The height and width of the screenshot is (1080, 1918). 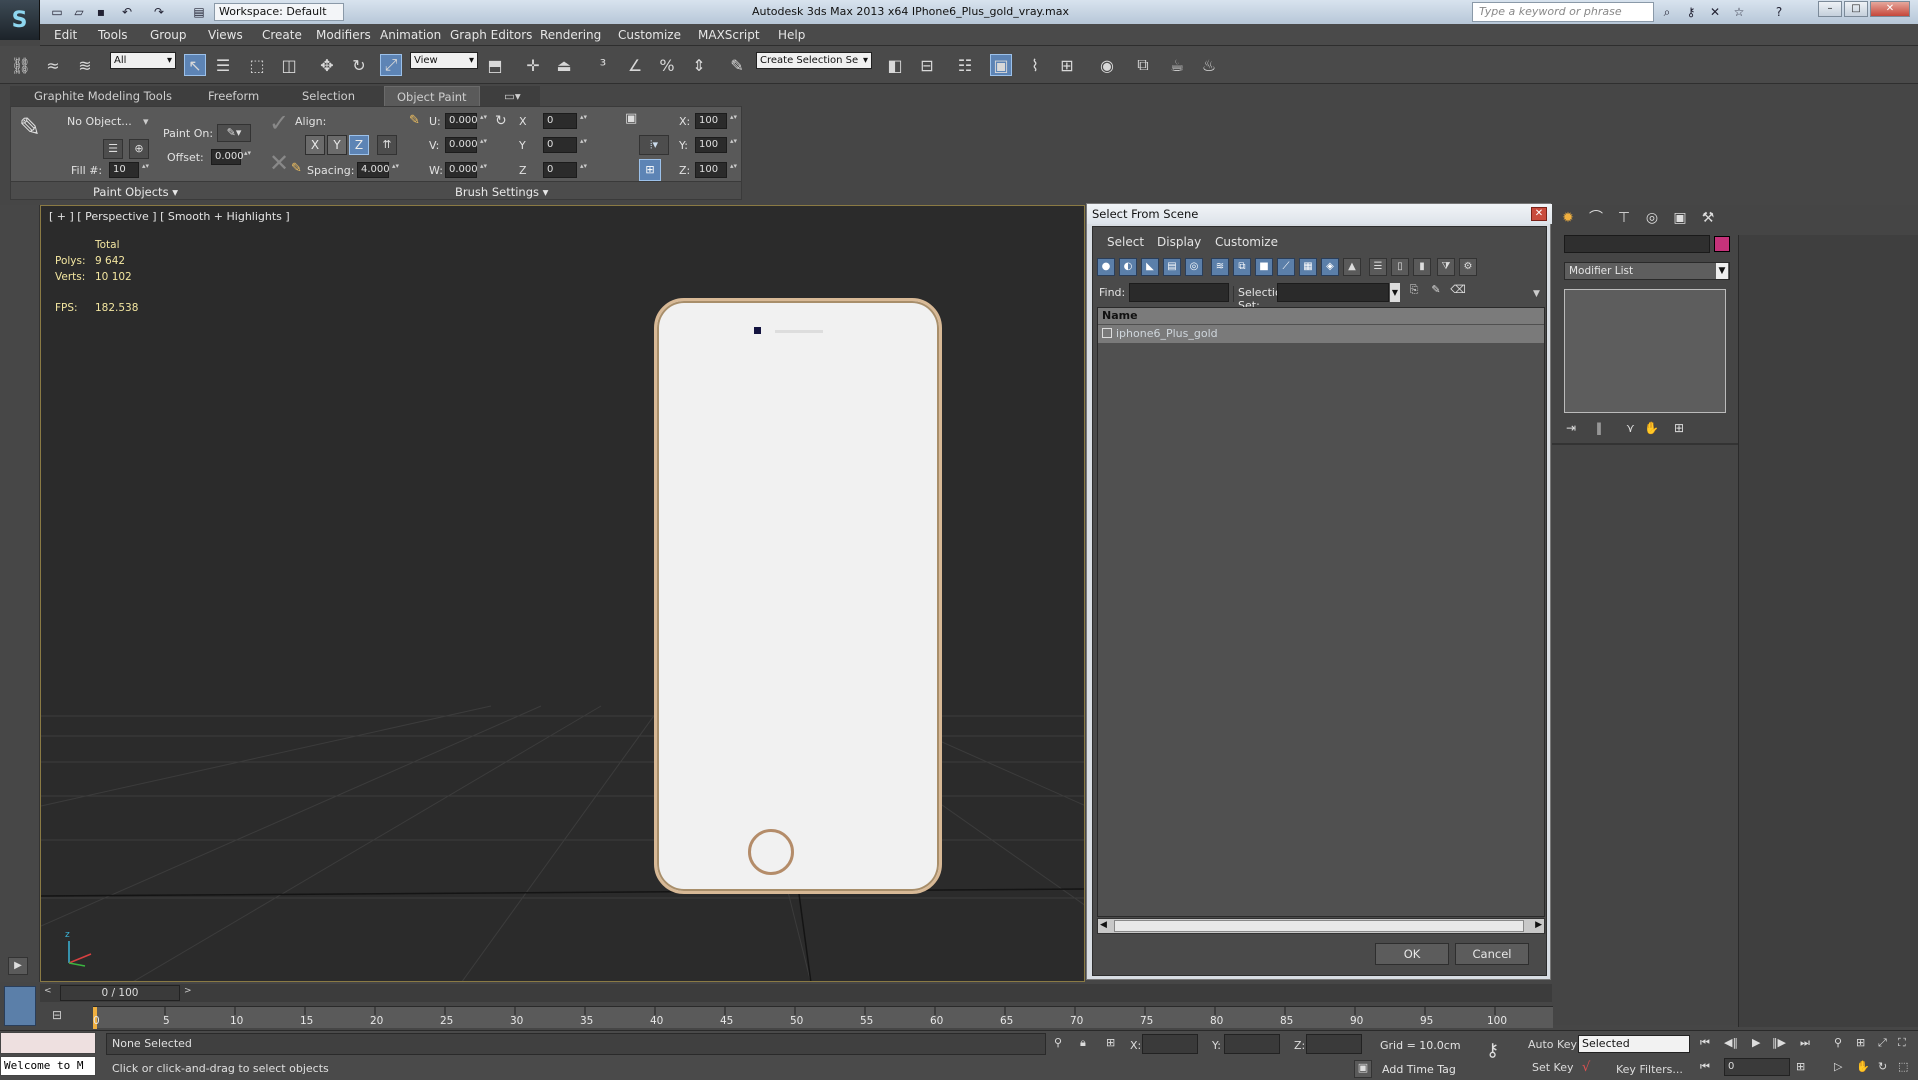 I want to click on expand-panel-icon: ▶, so click(x=18, y=966).